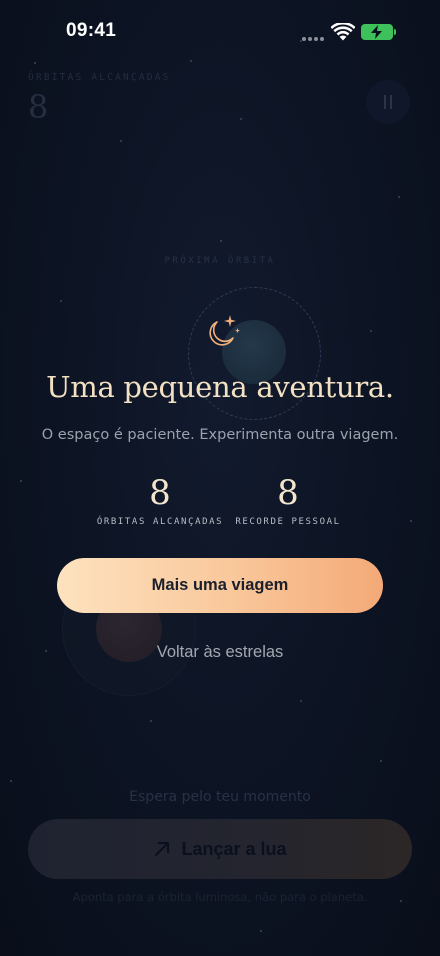 The width and height of the screenshot is (440, 956). What do you see at coordinates (220, 261) in the screenshot?
I see `next-orbit-label: PRÓXIMA ÓRBITA` at bounding box center [220, 261].